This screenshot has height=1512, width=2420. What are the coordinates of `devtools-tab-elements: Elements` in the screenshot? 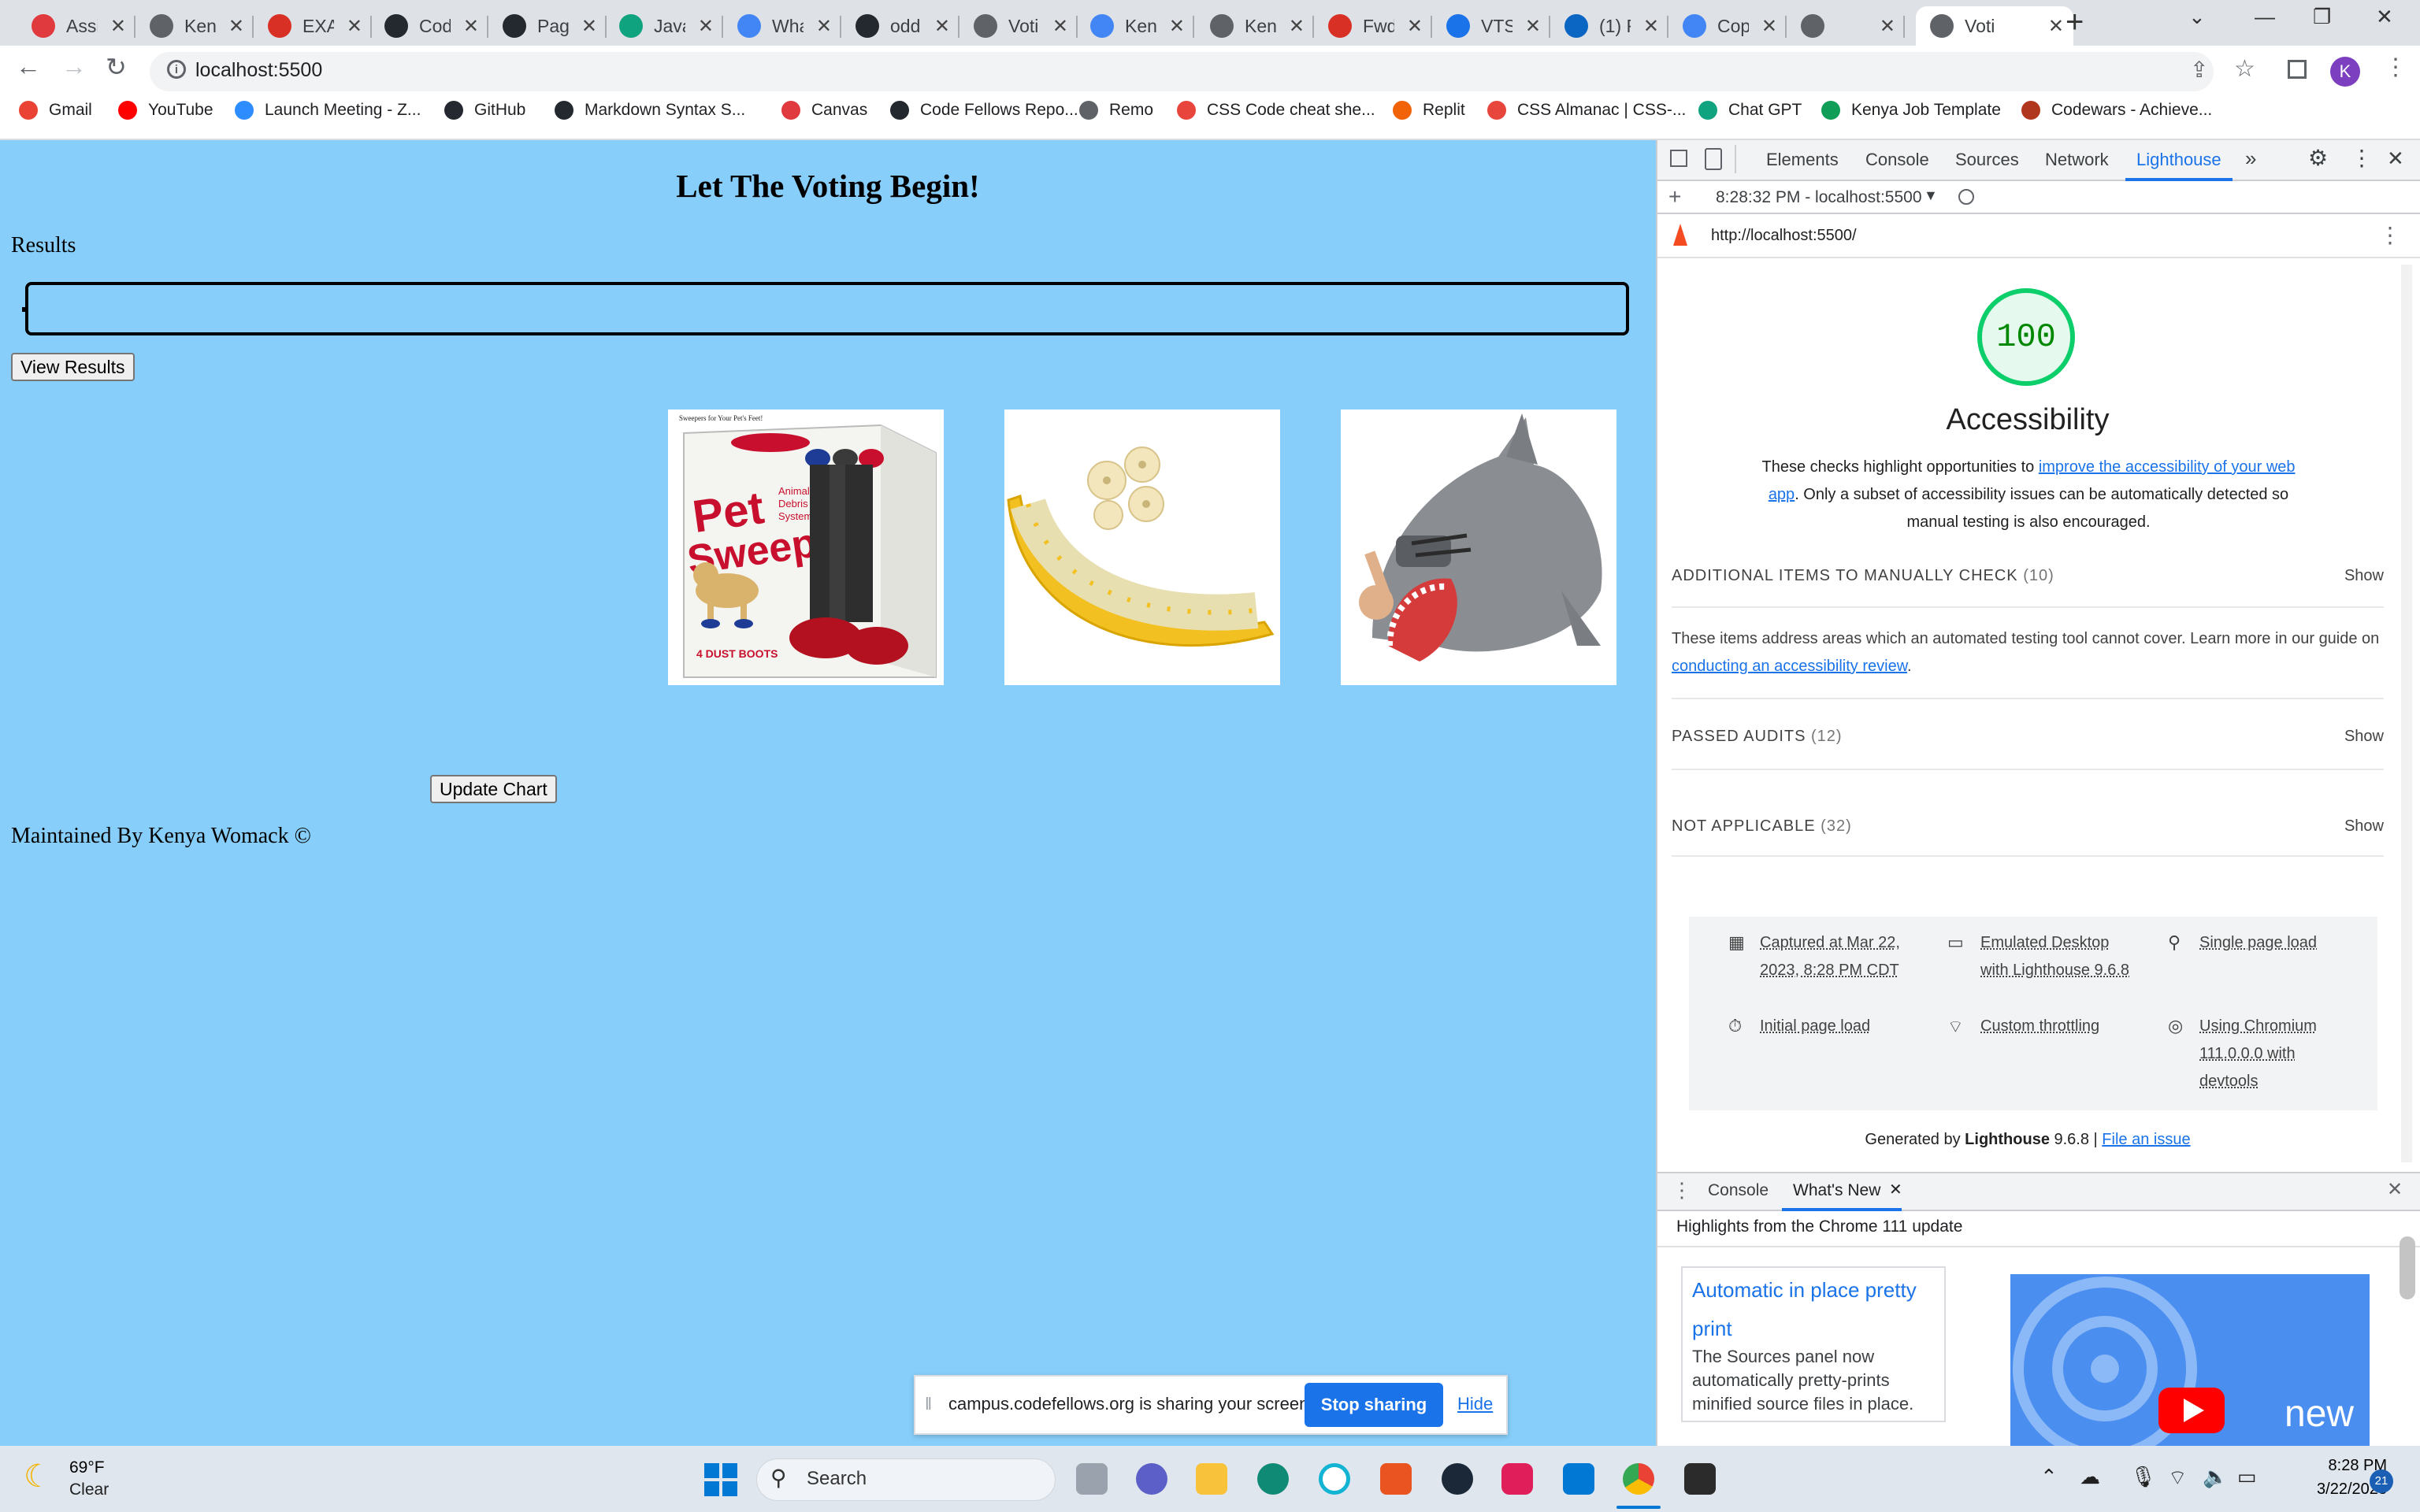 It's located at (1802, 160).